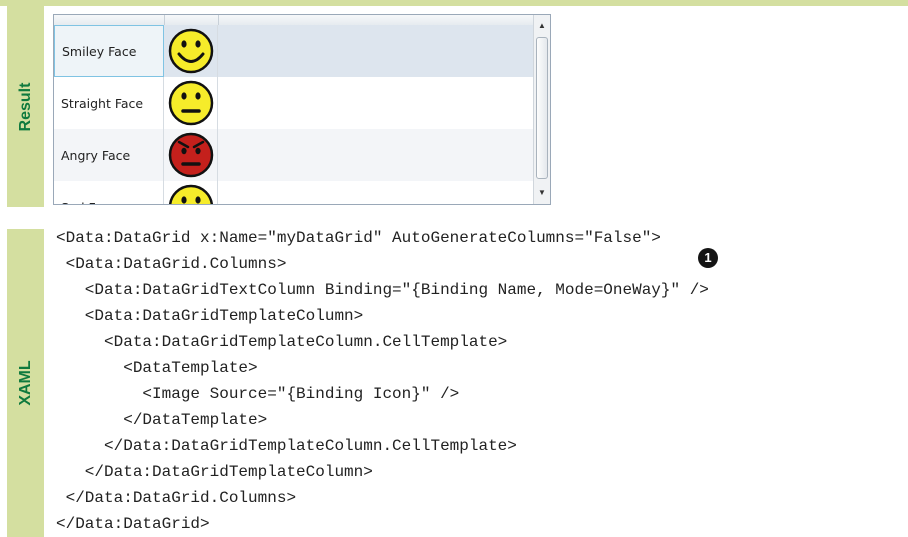 Image resolution: width=908 pixels, height=537 pixels. I want to click on sad-face-icon, so click(191, 194).